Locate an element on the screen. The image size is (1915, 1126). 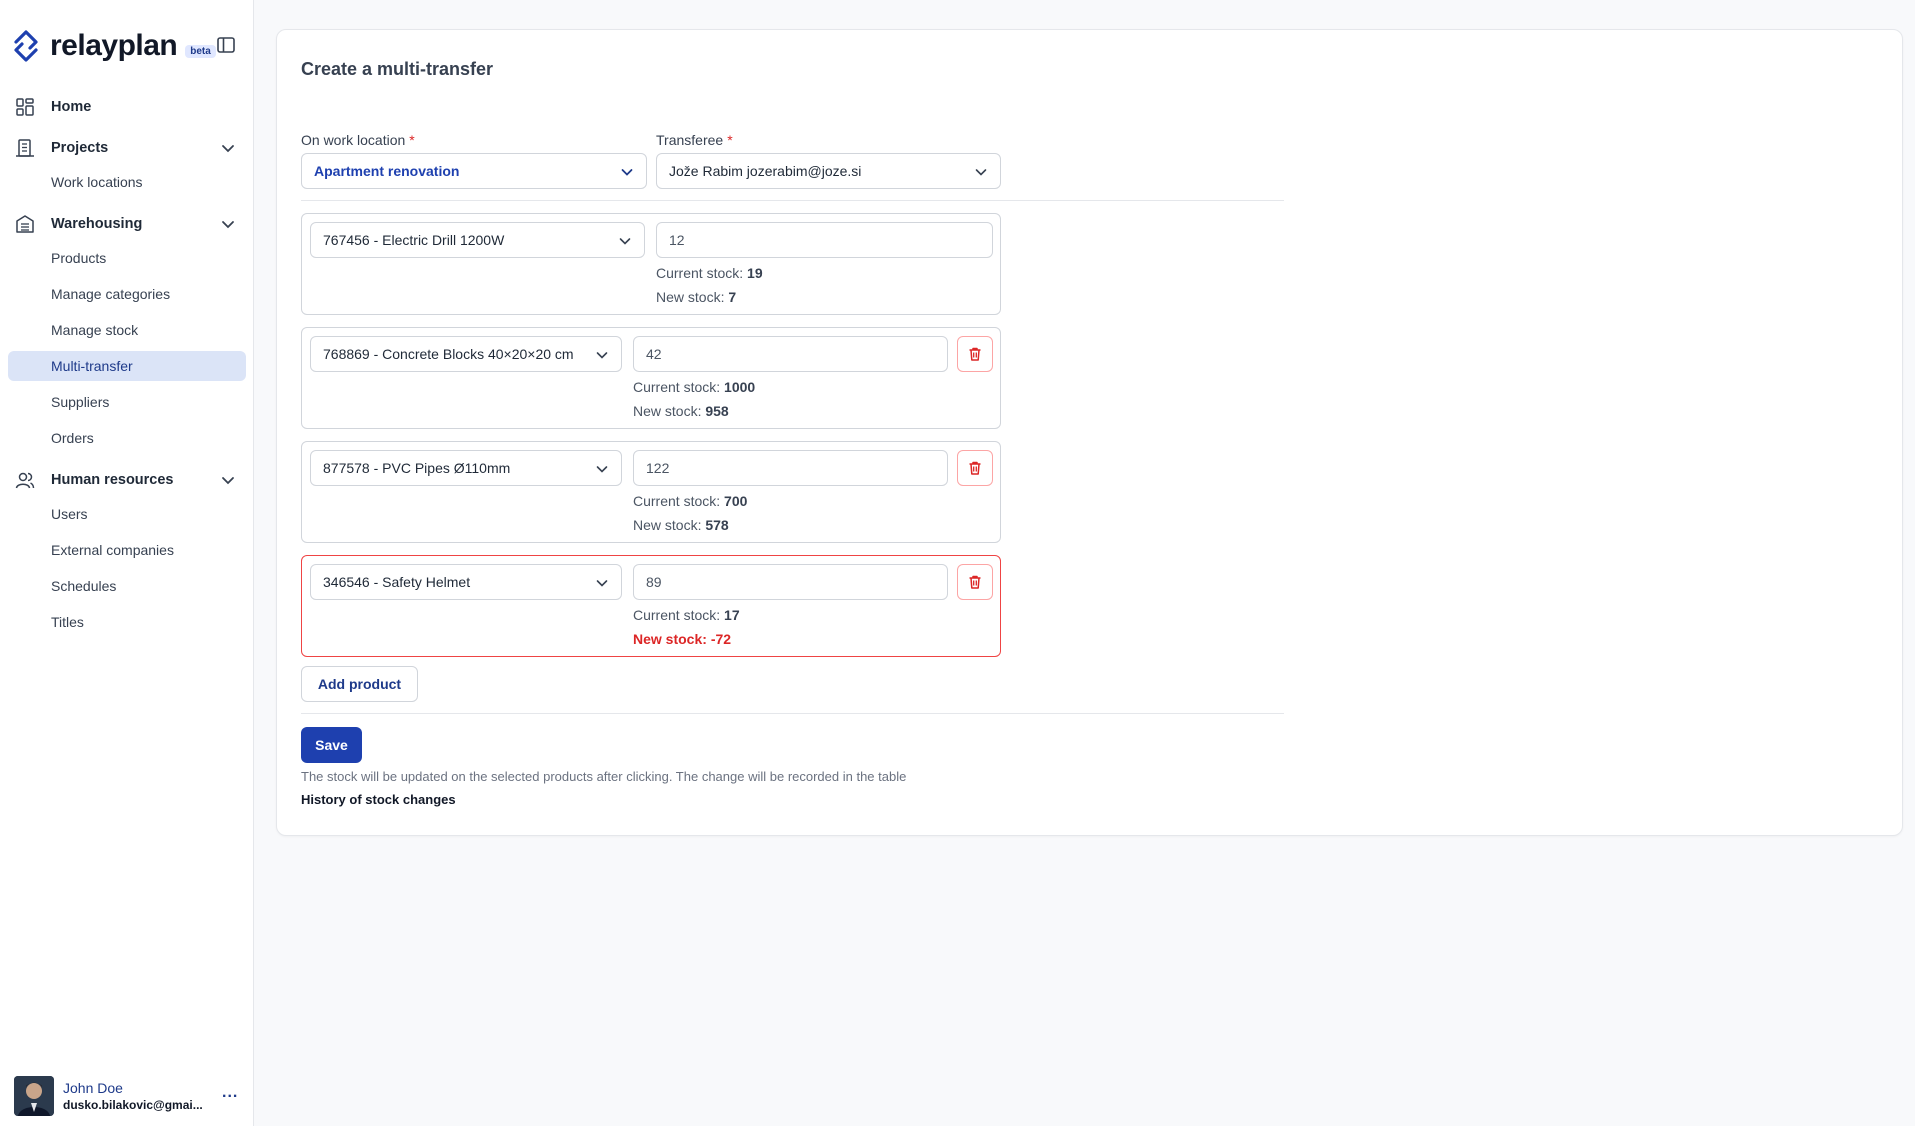
product-select: 877578 - PVC Pipes Ø110mm is located at coordinates (466, 468).